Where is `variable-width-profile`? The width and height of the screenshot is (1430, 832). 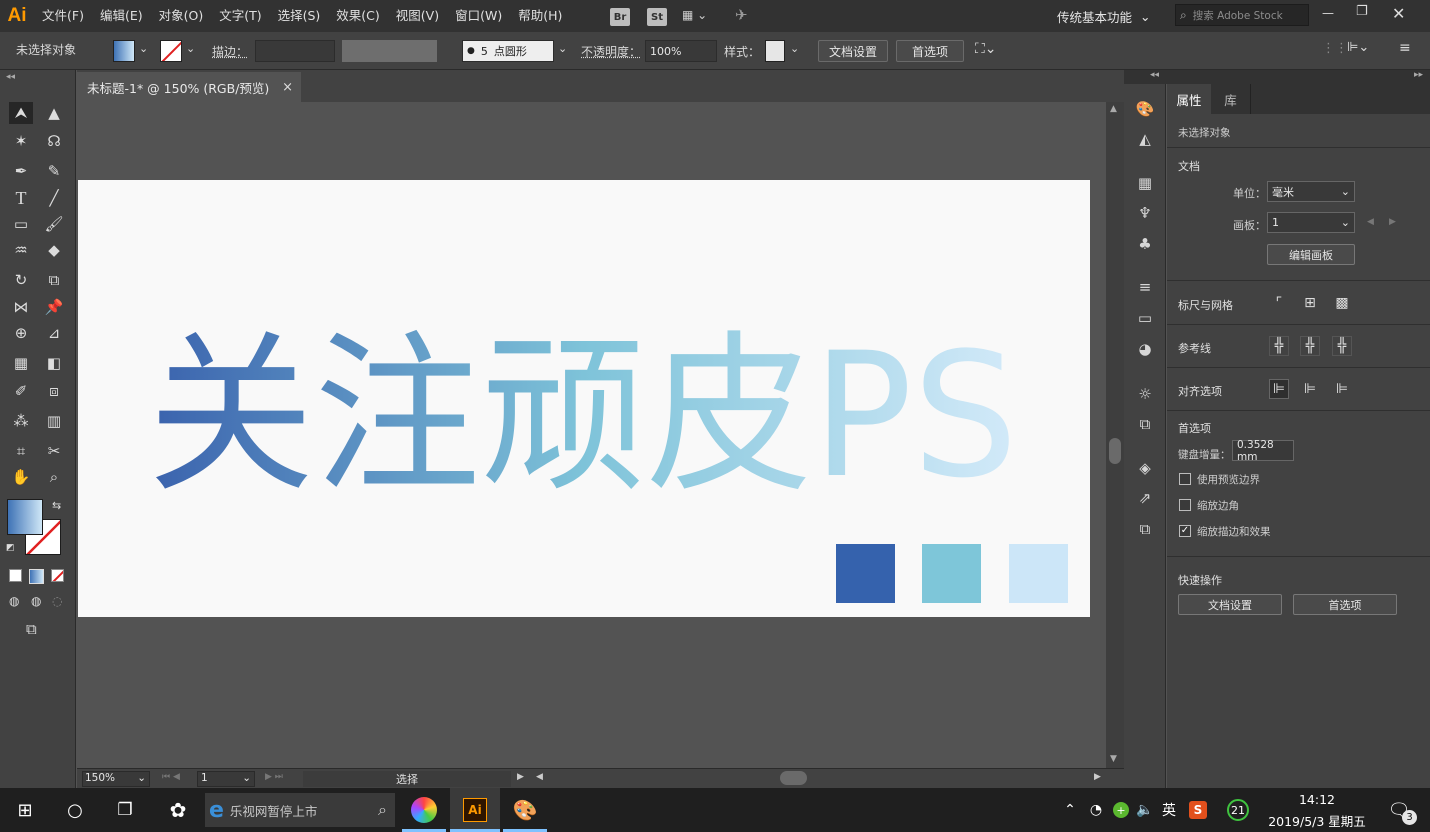 variable-width-profile is located at coordinates (389, 51).